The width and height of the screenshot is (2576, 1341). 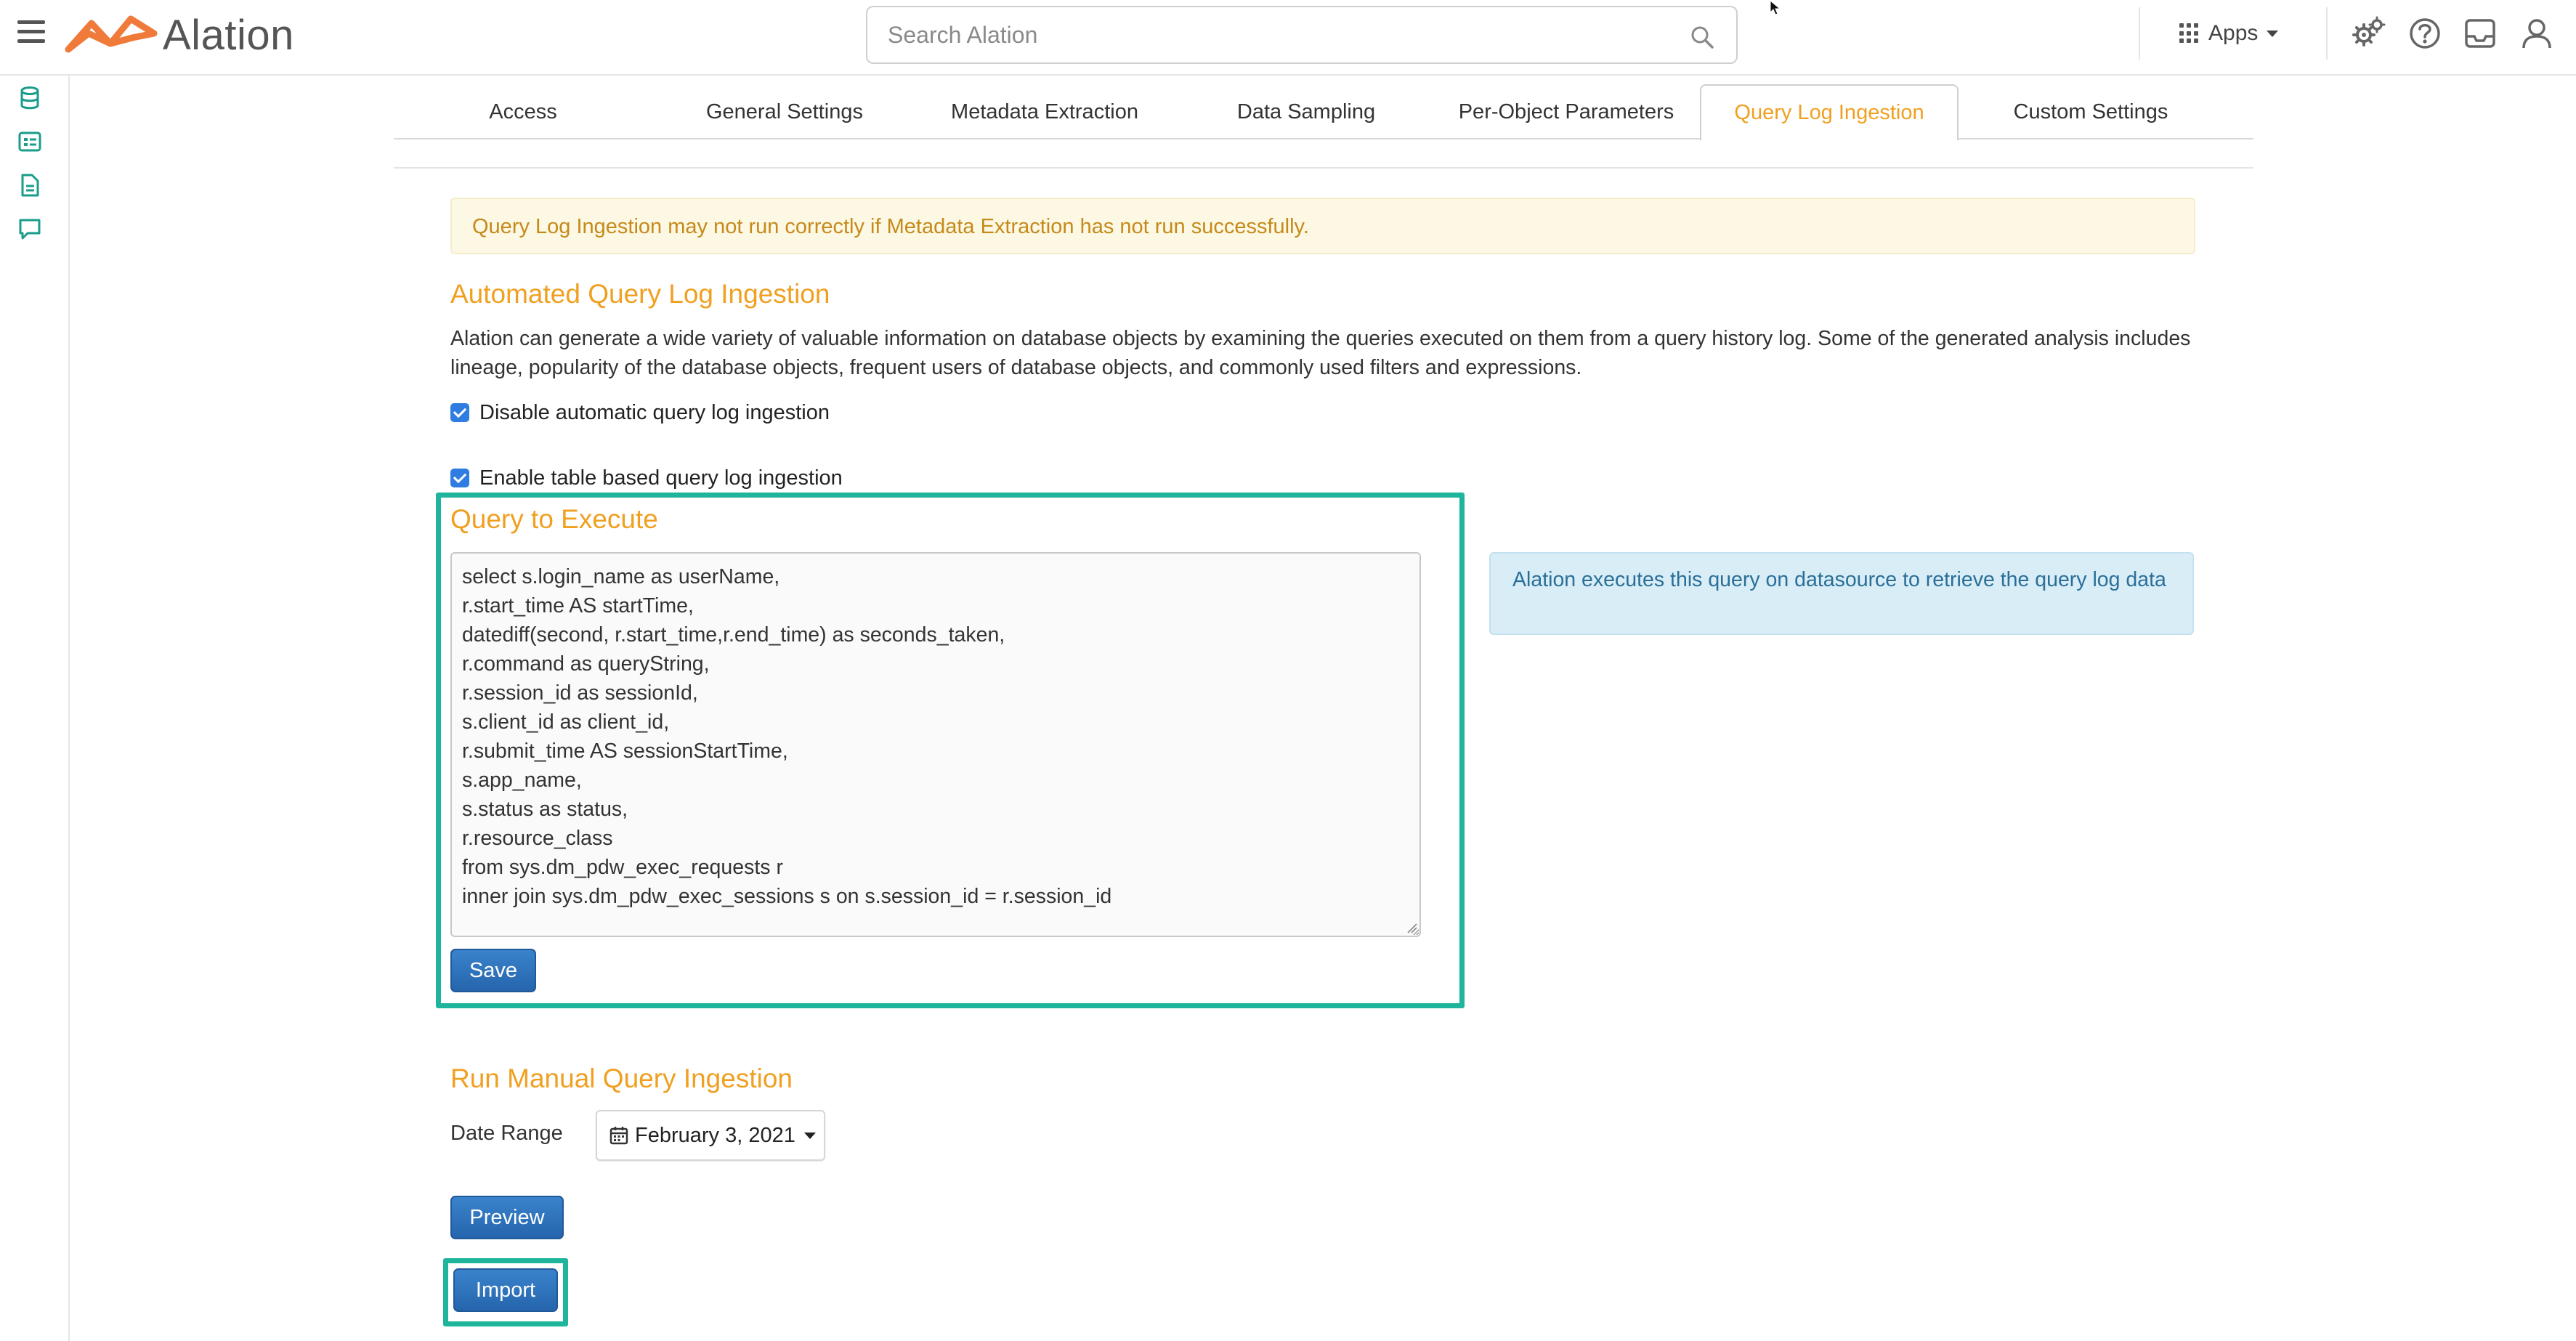 What do you see at coordinates (506, 1290) in the screenshot?
I see `import-button: Import` at bounding box center [506, 1290].